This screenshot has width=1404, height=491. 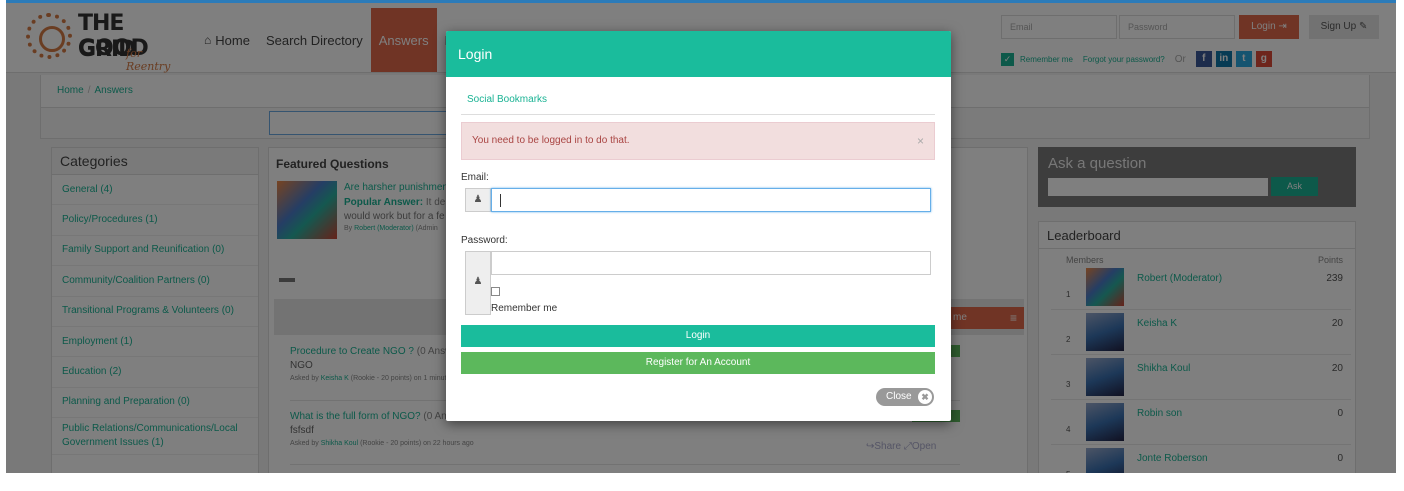 What do you see at coordinates (698, 54) in the screenshot?
I see `modal-title: Login` at bounding box center [698, 54].